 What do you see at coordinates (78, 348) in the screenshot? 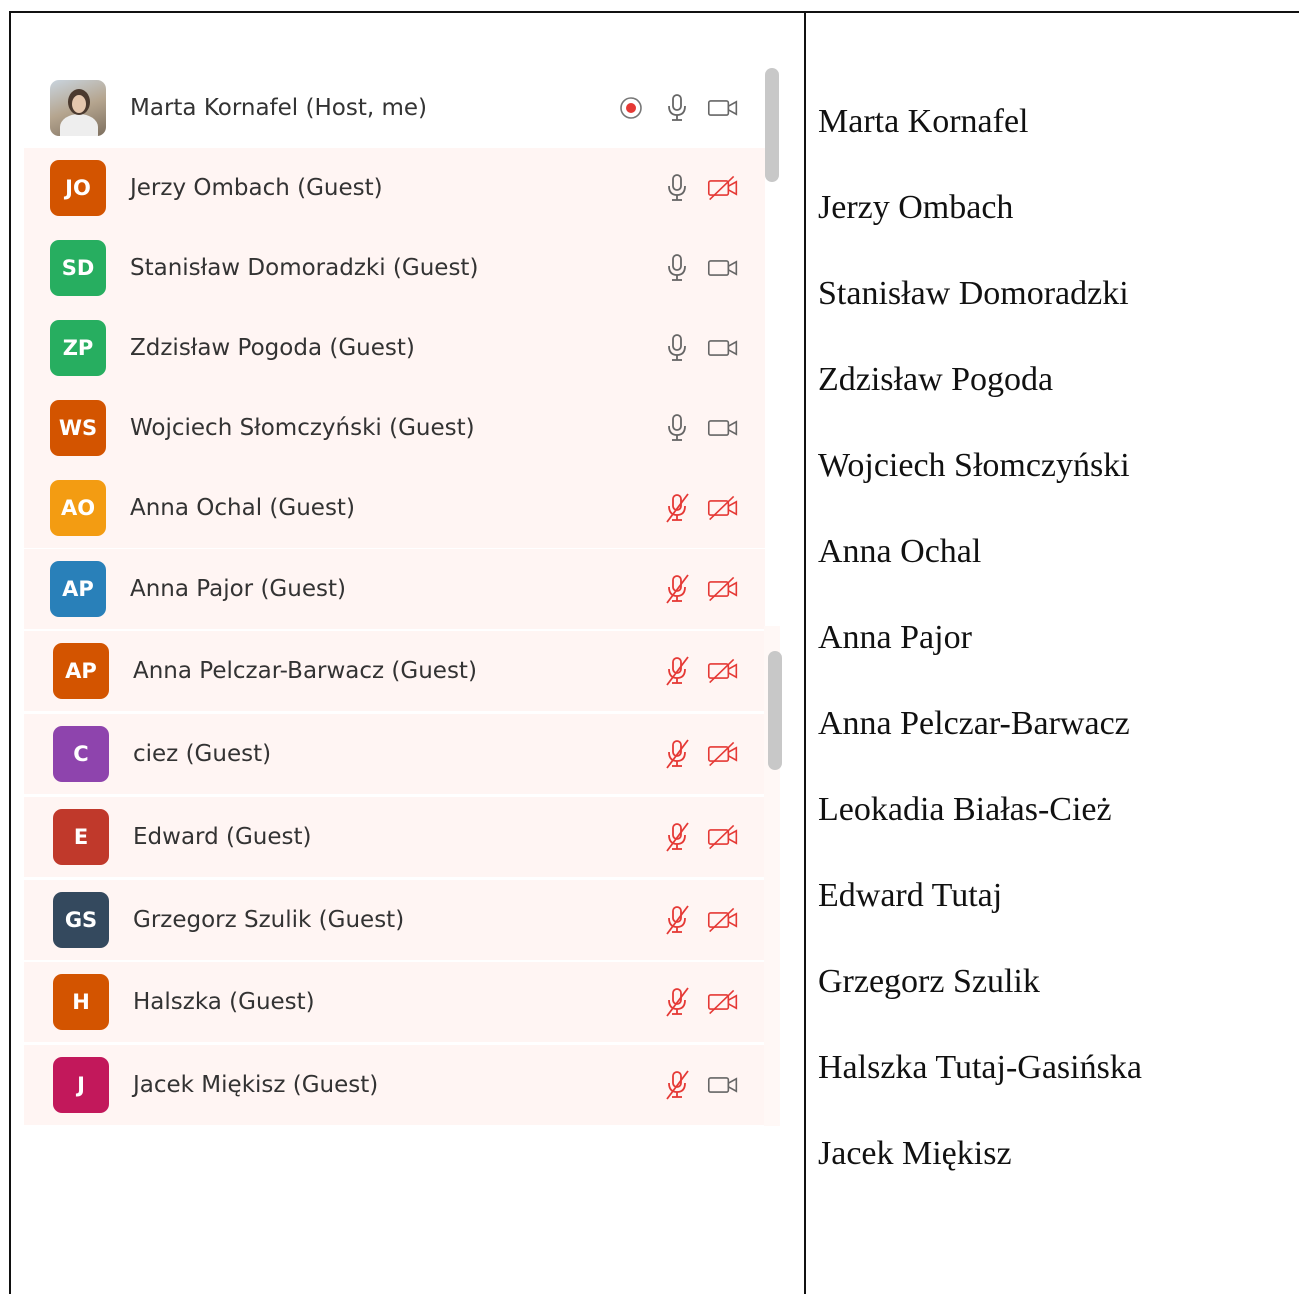
I see `avatar: ZP` at bounding box center [78, 348].